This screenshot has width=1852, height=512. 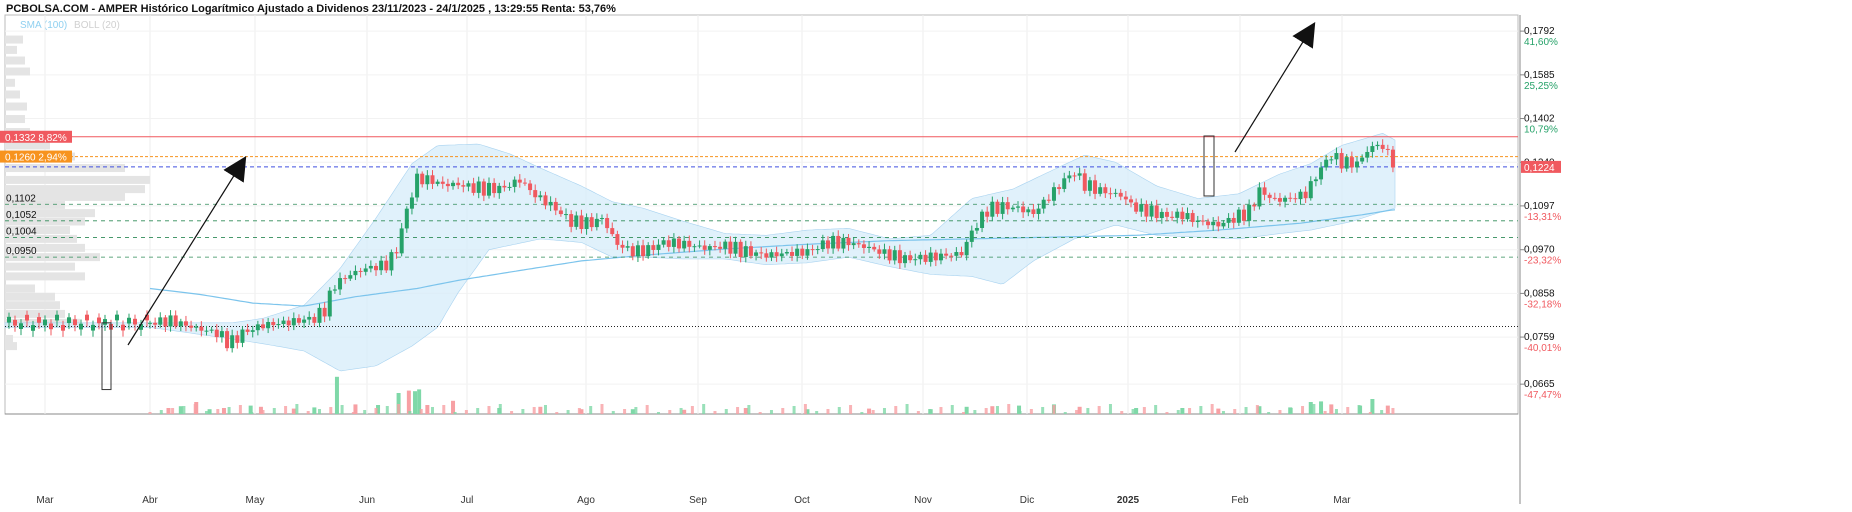 I want to click on axis-price-label: 0,1097, so click(x=1539, y=206).